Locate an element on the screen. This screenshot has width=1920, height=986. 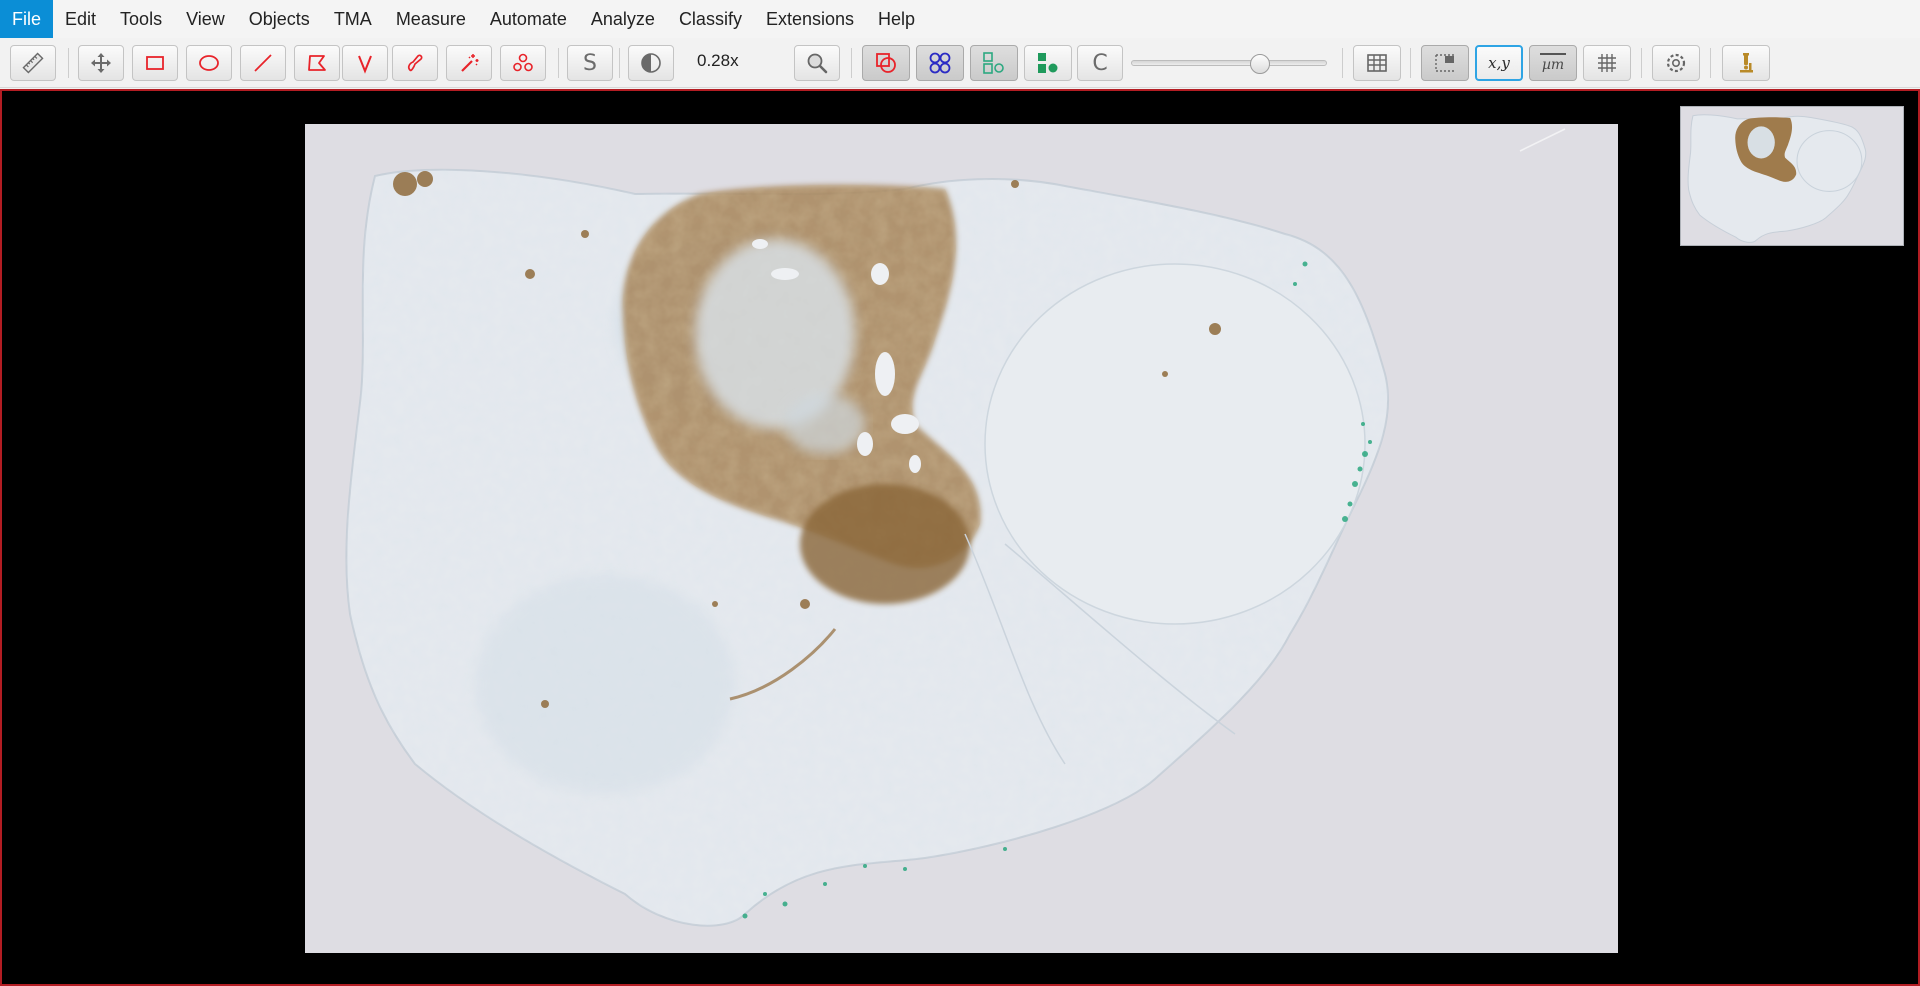
zoom-fit-icon is located at coordinates (817, 63).